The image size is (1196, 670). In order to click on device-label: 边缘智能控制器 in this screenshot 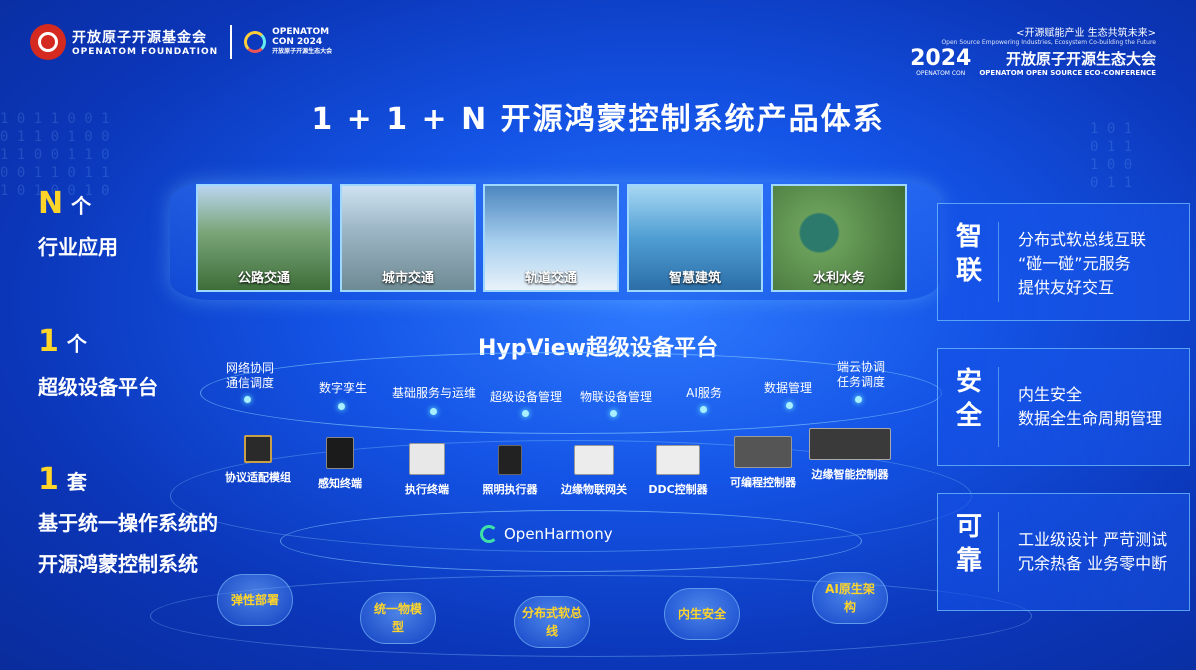, I will do `click(850, 474)`.